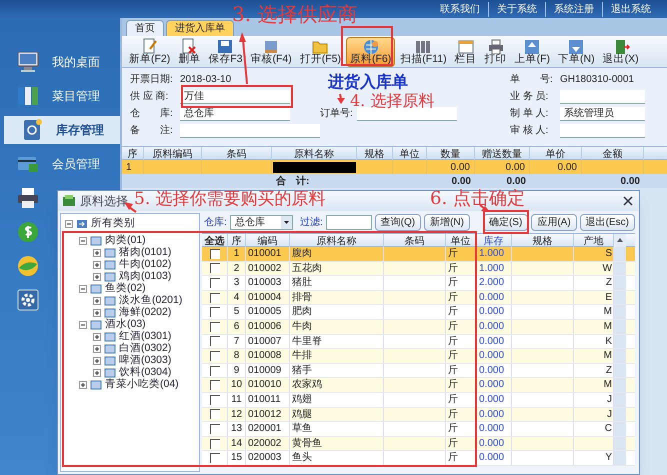 This screenshot has height=475, width=667. What do you see at coordinates (200, 28) in the screenshot?
I see `tab: 进货入库单` at bounding box center [200, 28].